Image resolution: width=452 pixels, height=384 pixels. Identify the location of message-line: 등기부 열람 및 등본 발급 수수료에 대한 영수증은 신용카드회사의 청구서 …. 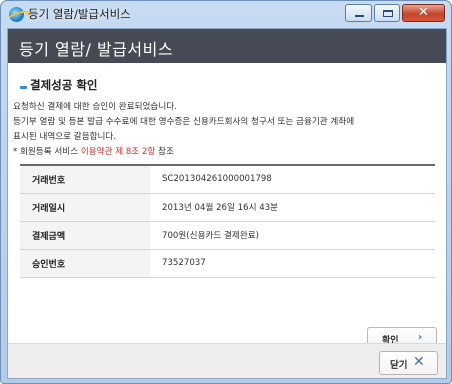
(184, 122).